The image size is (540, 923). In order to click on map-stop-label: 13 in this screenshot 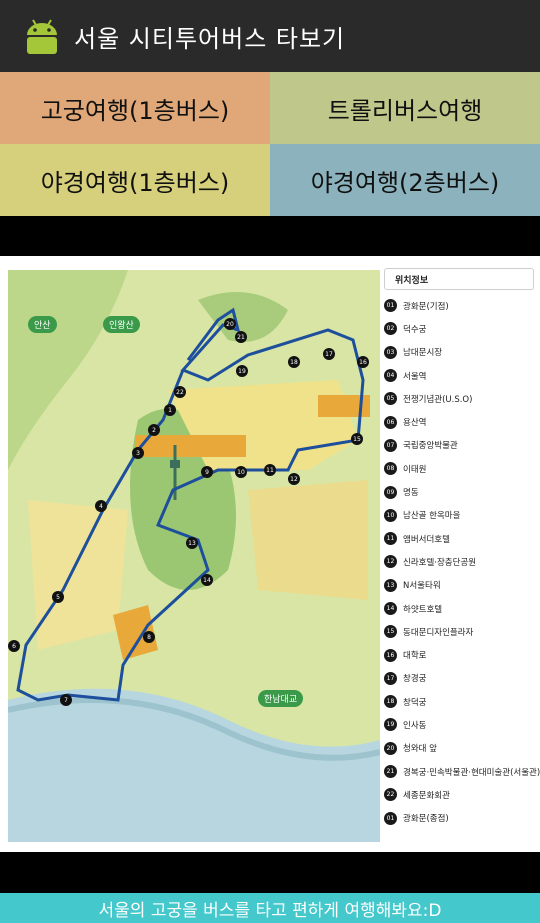, I will do `click(192, 543)`.